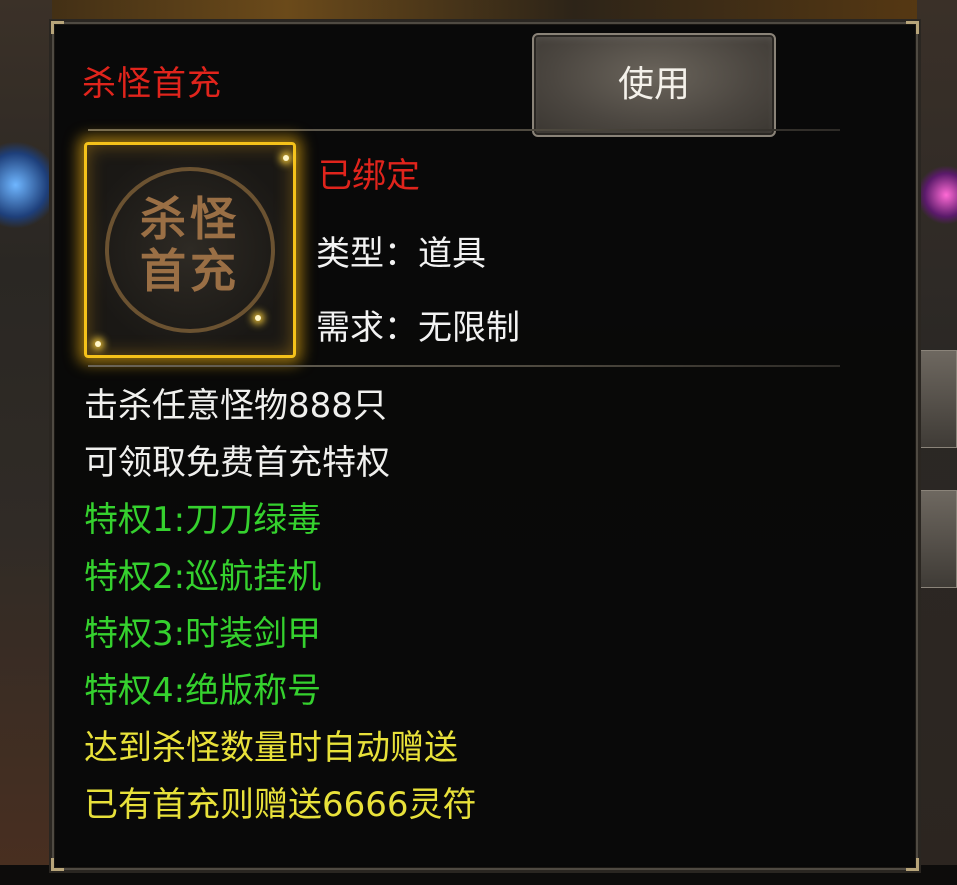 This screenshot has width=957, height=885. What do you see at coordinates (939, 195) in the screenshot?
I see `right-item-glow` at bounding box center [939, 195].